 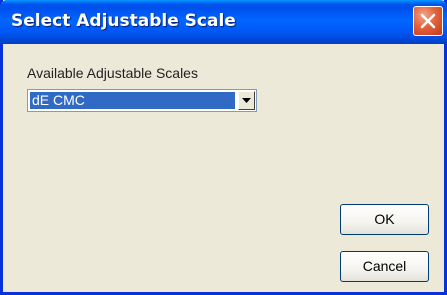 I want to click on dialog-title: Select Adjustable Scale, so click(x=123, y=21).